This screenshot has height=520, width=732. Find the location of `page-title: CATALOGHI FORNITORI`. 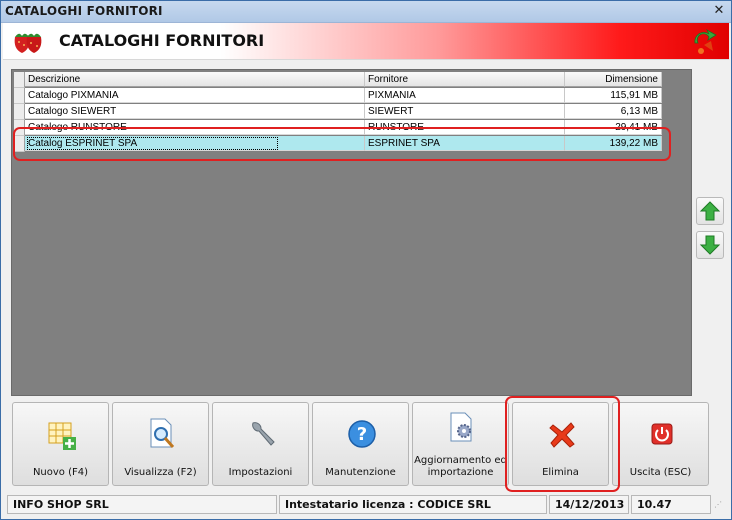

page-title: CATALOGHI FORNITORI is located at coordinates (162, 40).